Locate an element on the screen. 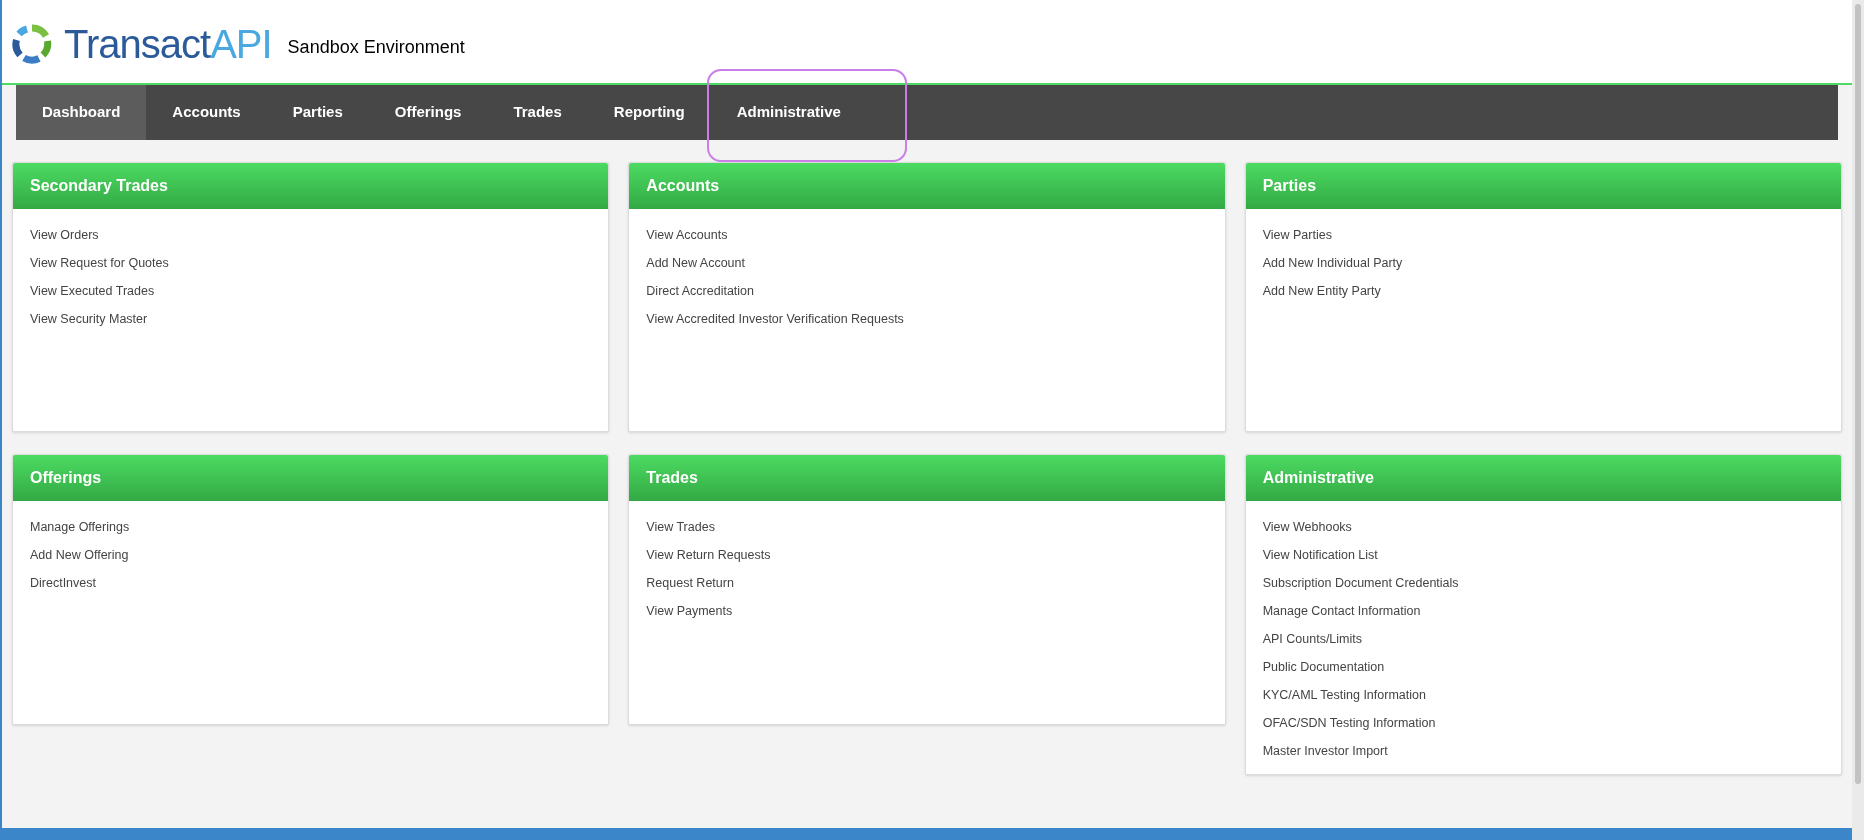  panel-title: Trades is located at coordinates (672, 478).